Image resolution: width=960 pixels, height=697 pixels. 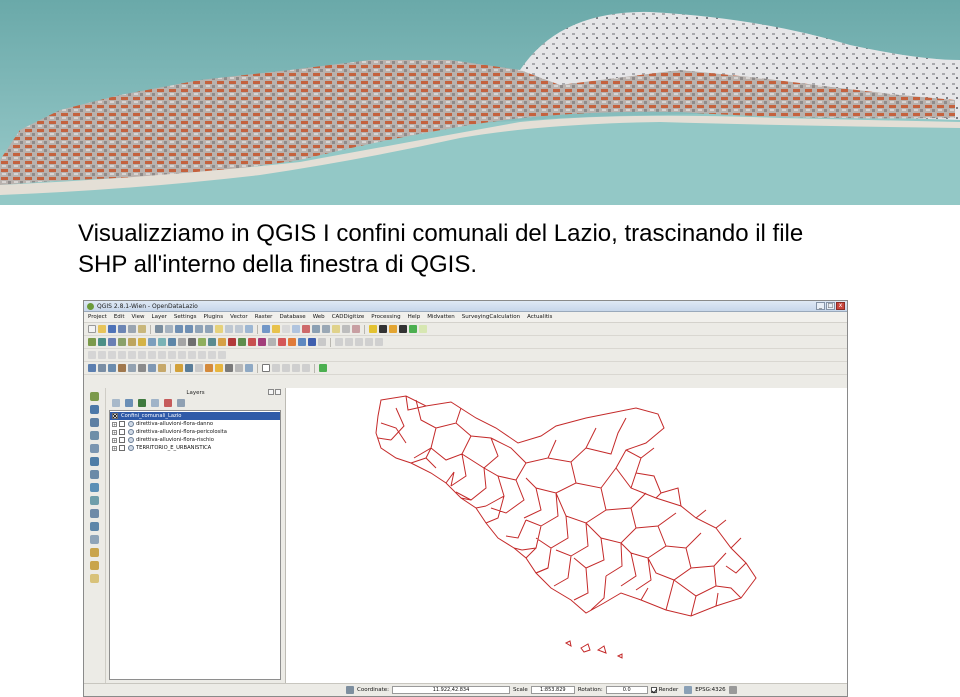 What do you see at coordinates (168, 403) in the screenshot?
I see `collapse-all-icon` at bounding box center [168, 403].